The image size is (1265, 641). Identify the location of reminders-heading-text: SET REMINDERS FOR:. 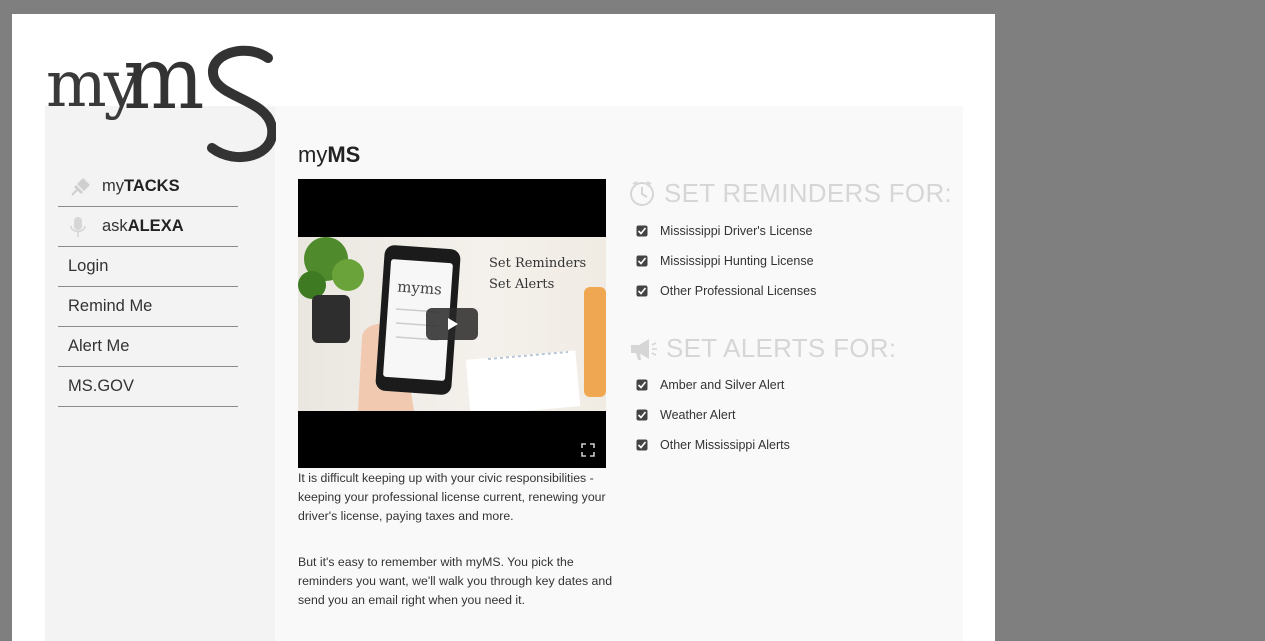
(808, 193).